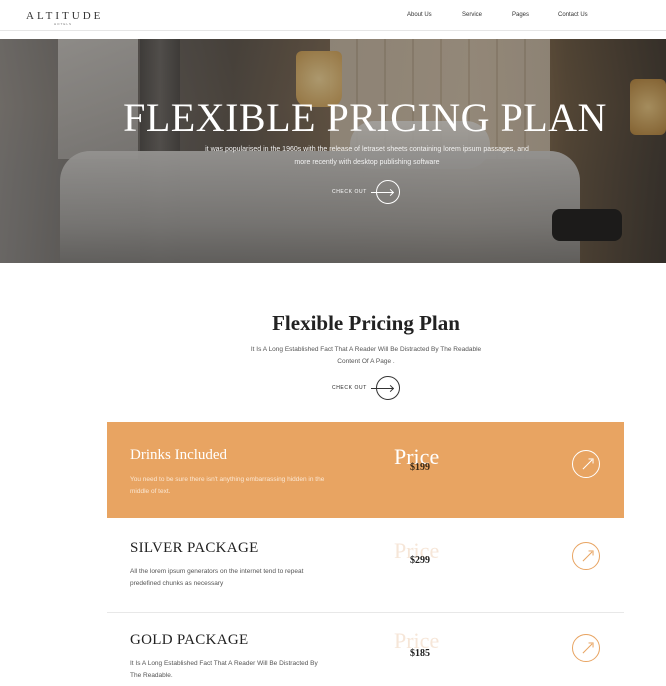 The height and width of the screenshot is (686, 666). I want to click on site-logo: ALTITUDE HOTELS, so click(66, 17).